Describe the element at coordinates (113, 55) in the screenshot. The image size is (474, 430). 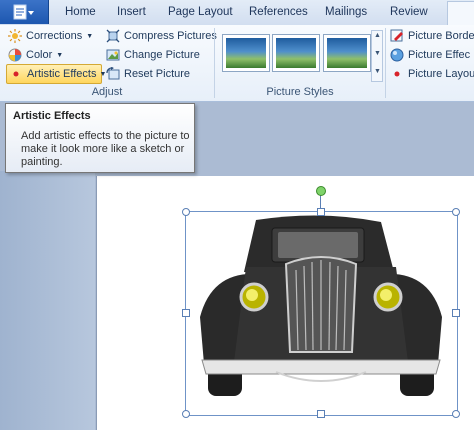
I see `change-picture-icon` at that location.